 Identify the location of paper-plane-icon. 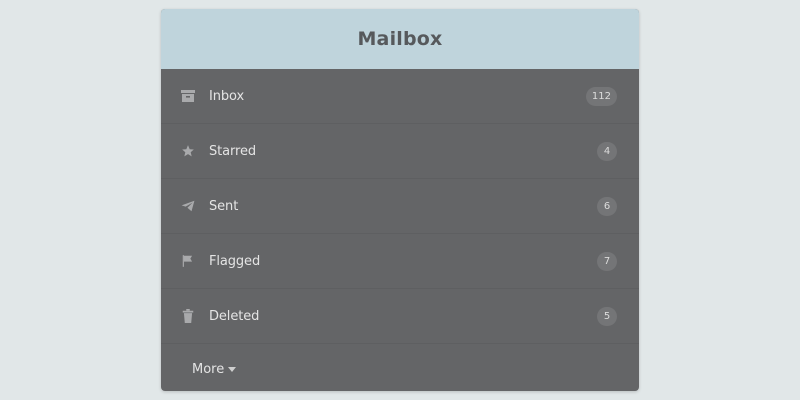
(188, 206).